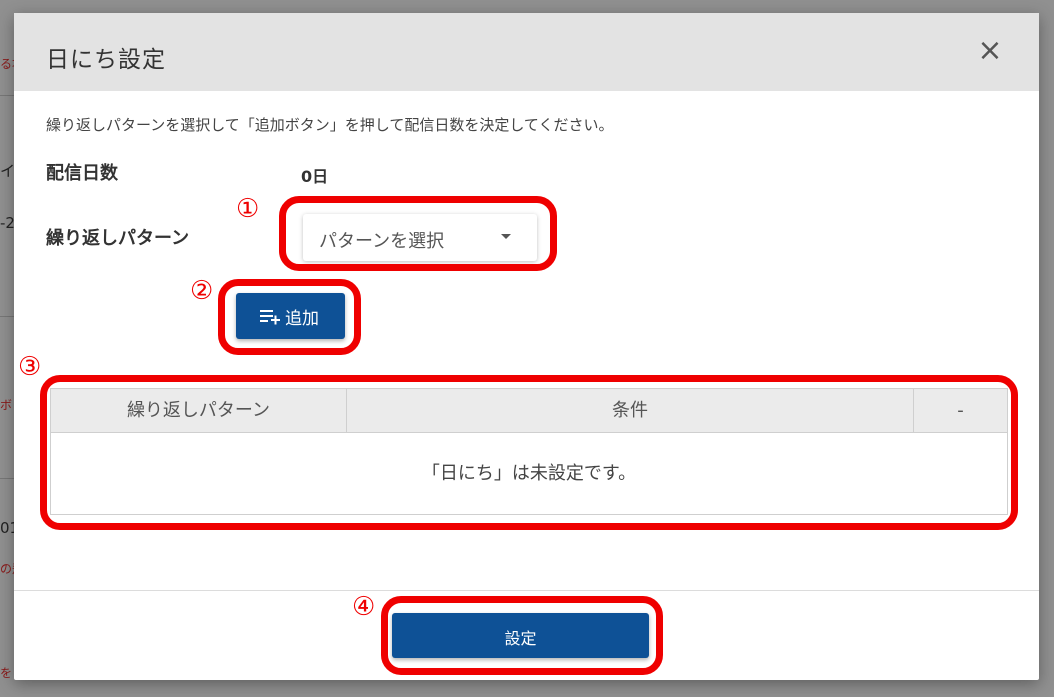 This screenshot has width=1054, height=697. I want to click on background-text: イ, so click(8, 171).